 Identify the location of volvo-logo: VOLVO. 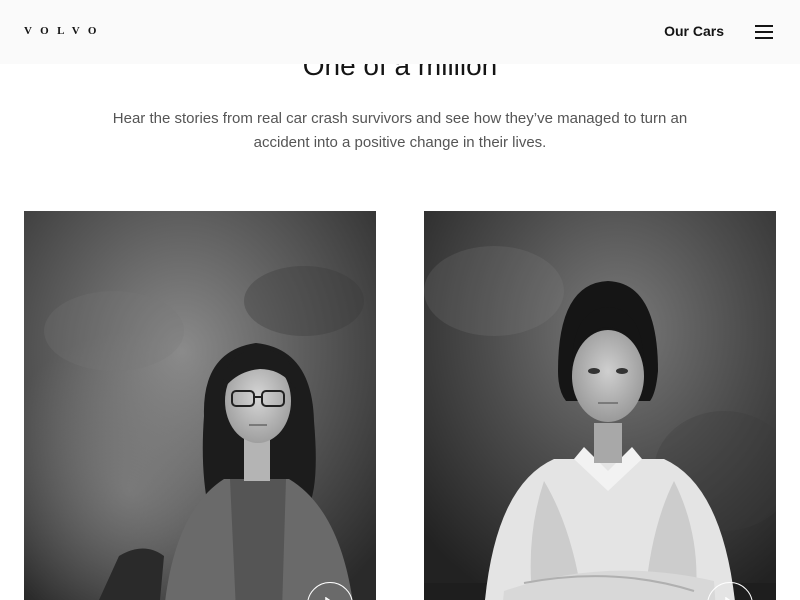
(64, 31).